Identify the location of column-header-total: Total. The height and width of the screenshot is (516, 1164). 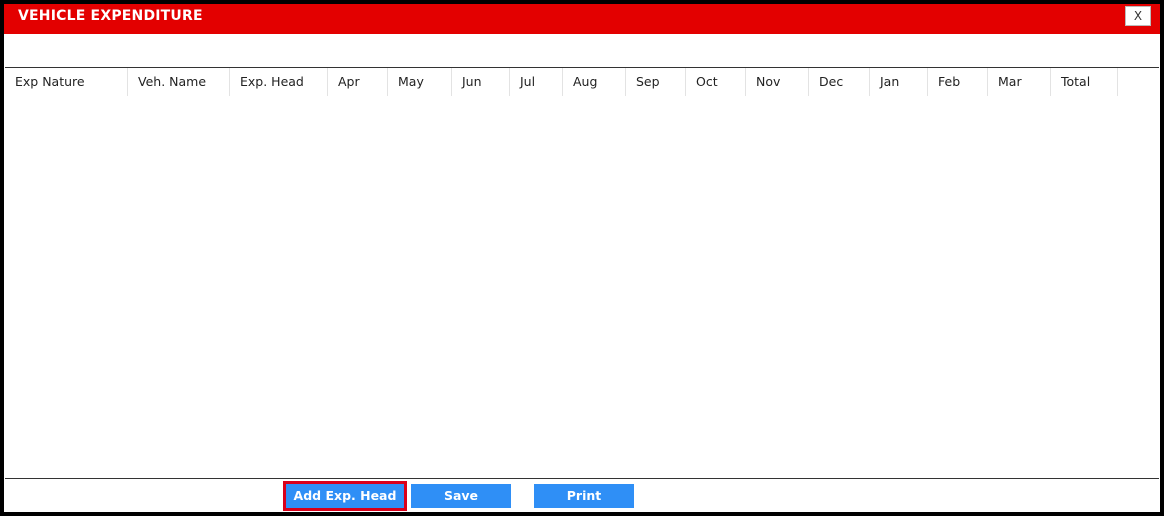
(1084, 82).